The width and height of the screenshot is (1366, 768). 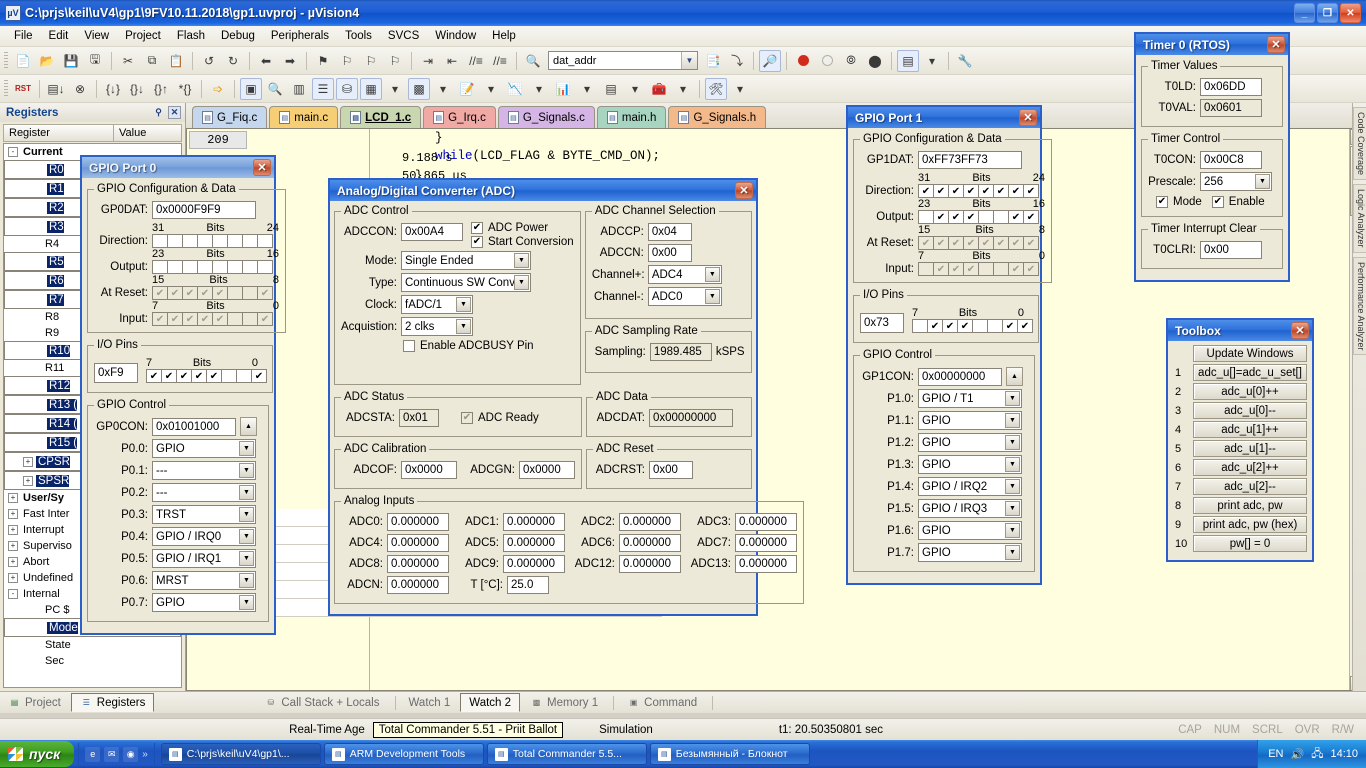 I want to click on new-file-icon: 📄, so click(x=23, y=61).